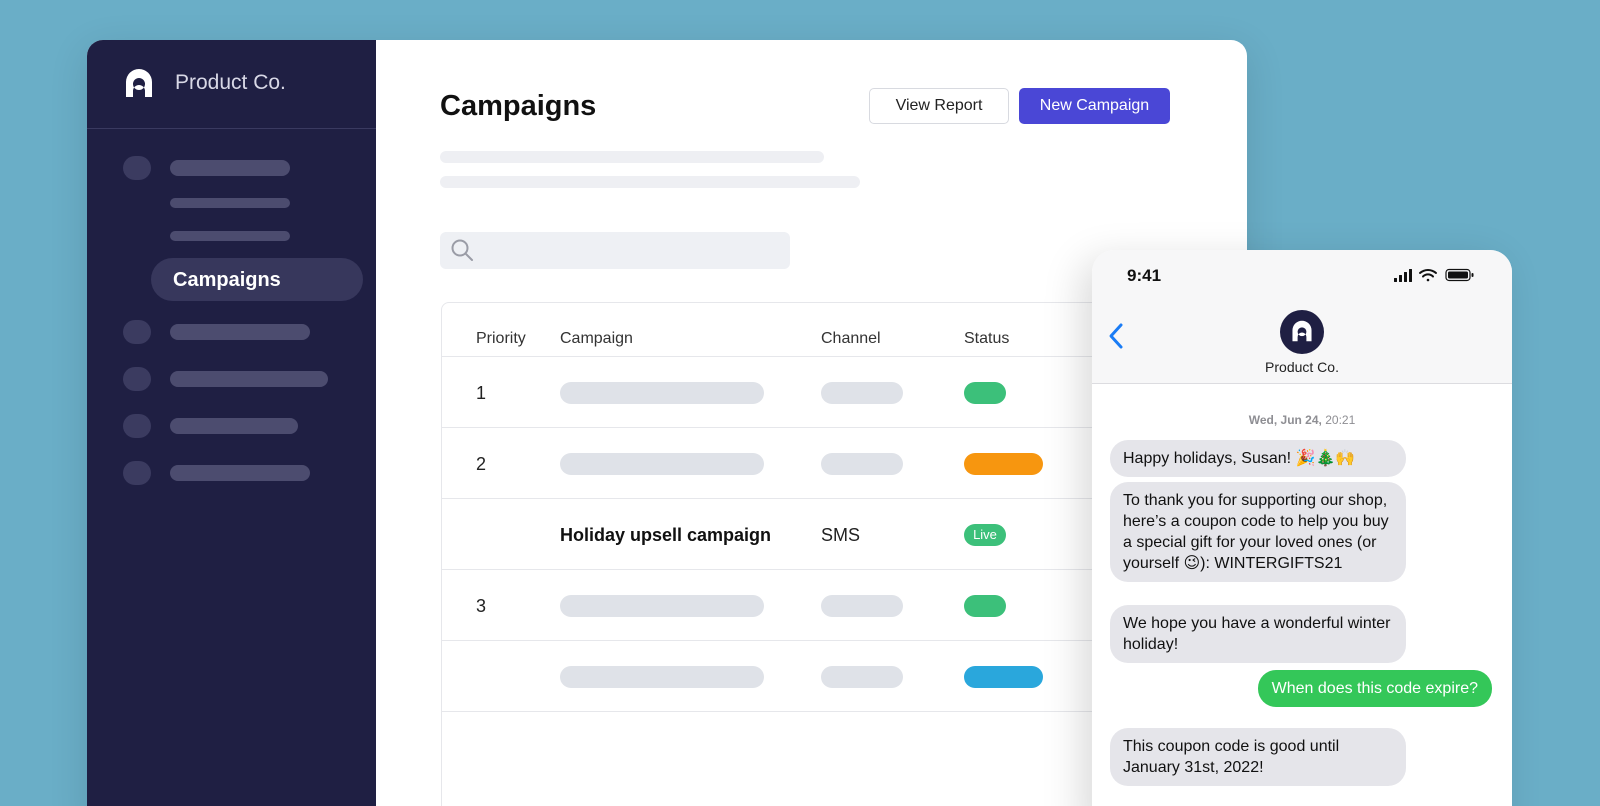 The image size is (1600, 806). I want to click on column-header-campaign: Campaign, so click(596, 339).